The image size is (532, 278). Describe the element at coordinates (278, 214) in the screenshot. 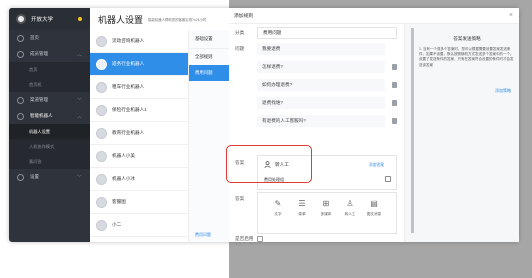

I see `tool-label: 文字` at that location.